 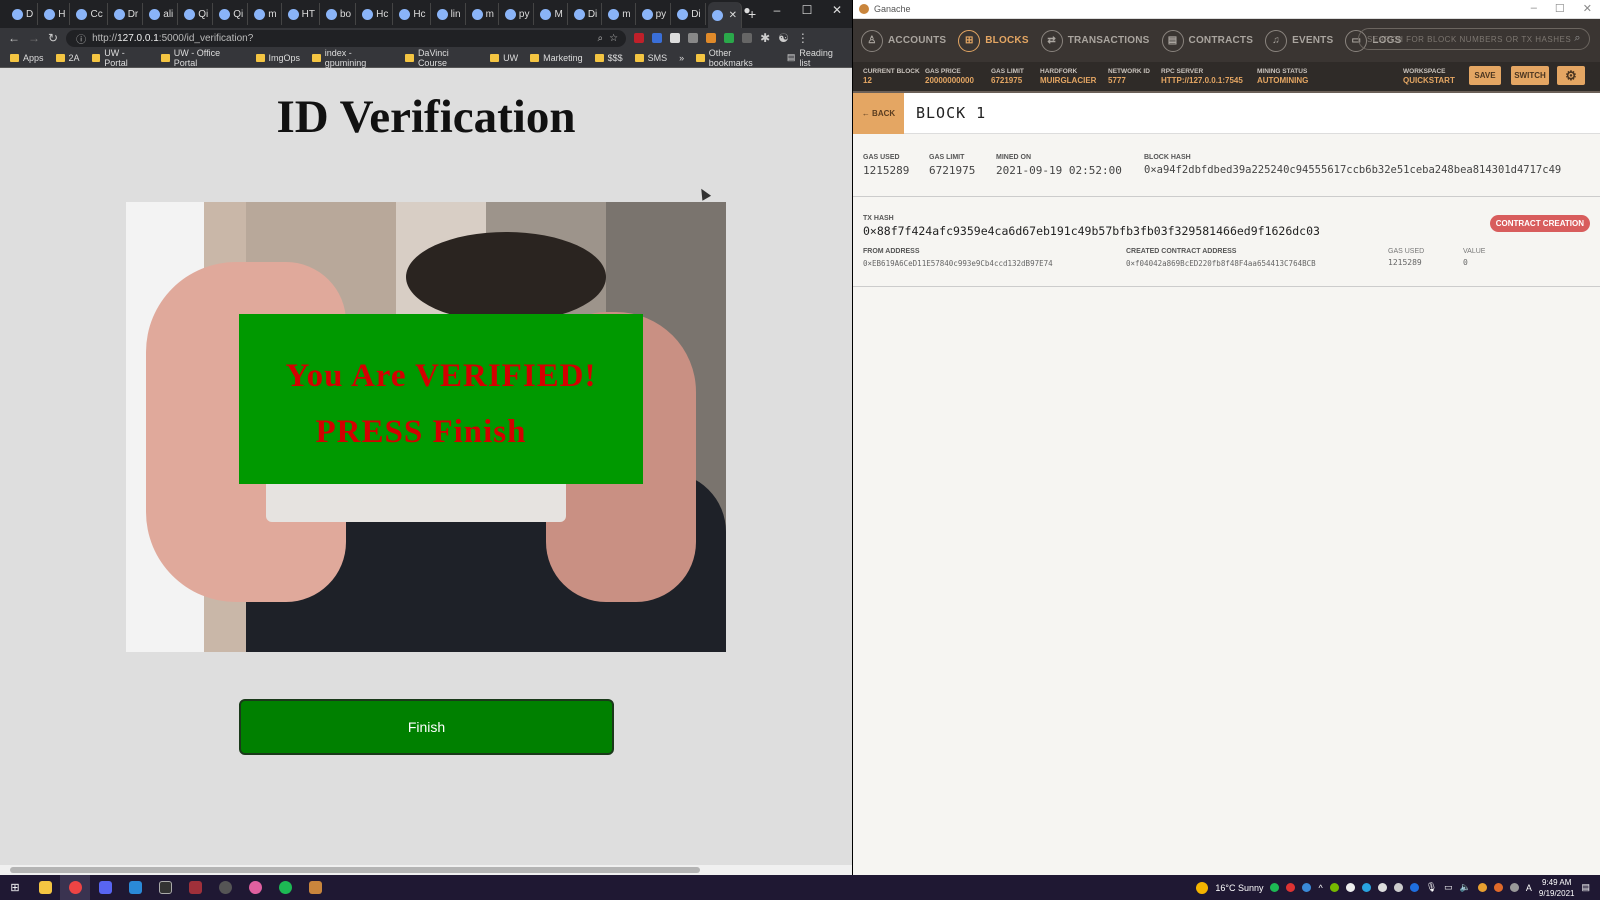 What do you see at coordinates (878, 113) in the screenshot?
I see `back-button: ← BACK` at bounding box center [878, 113].